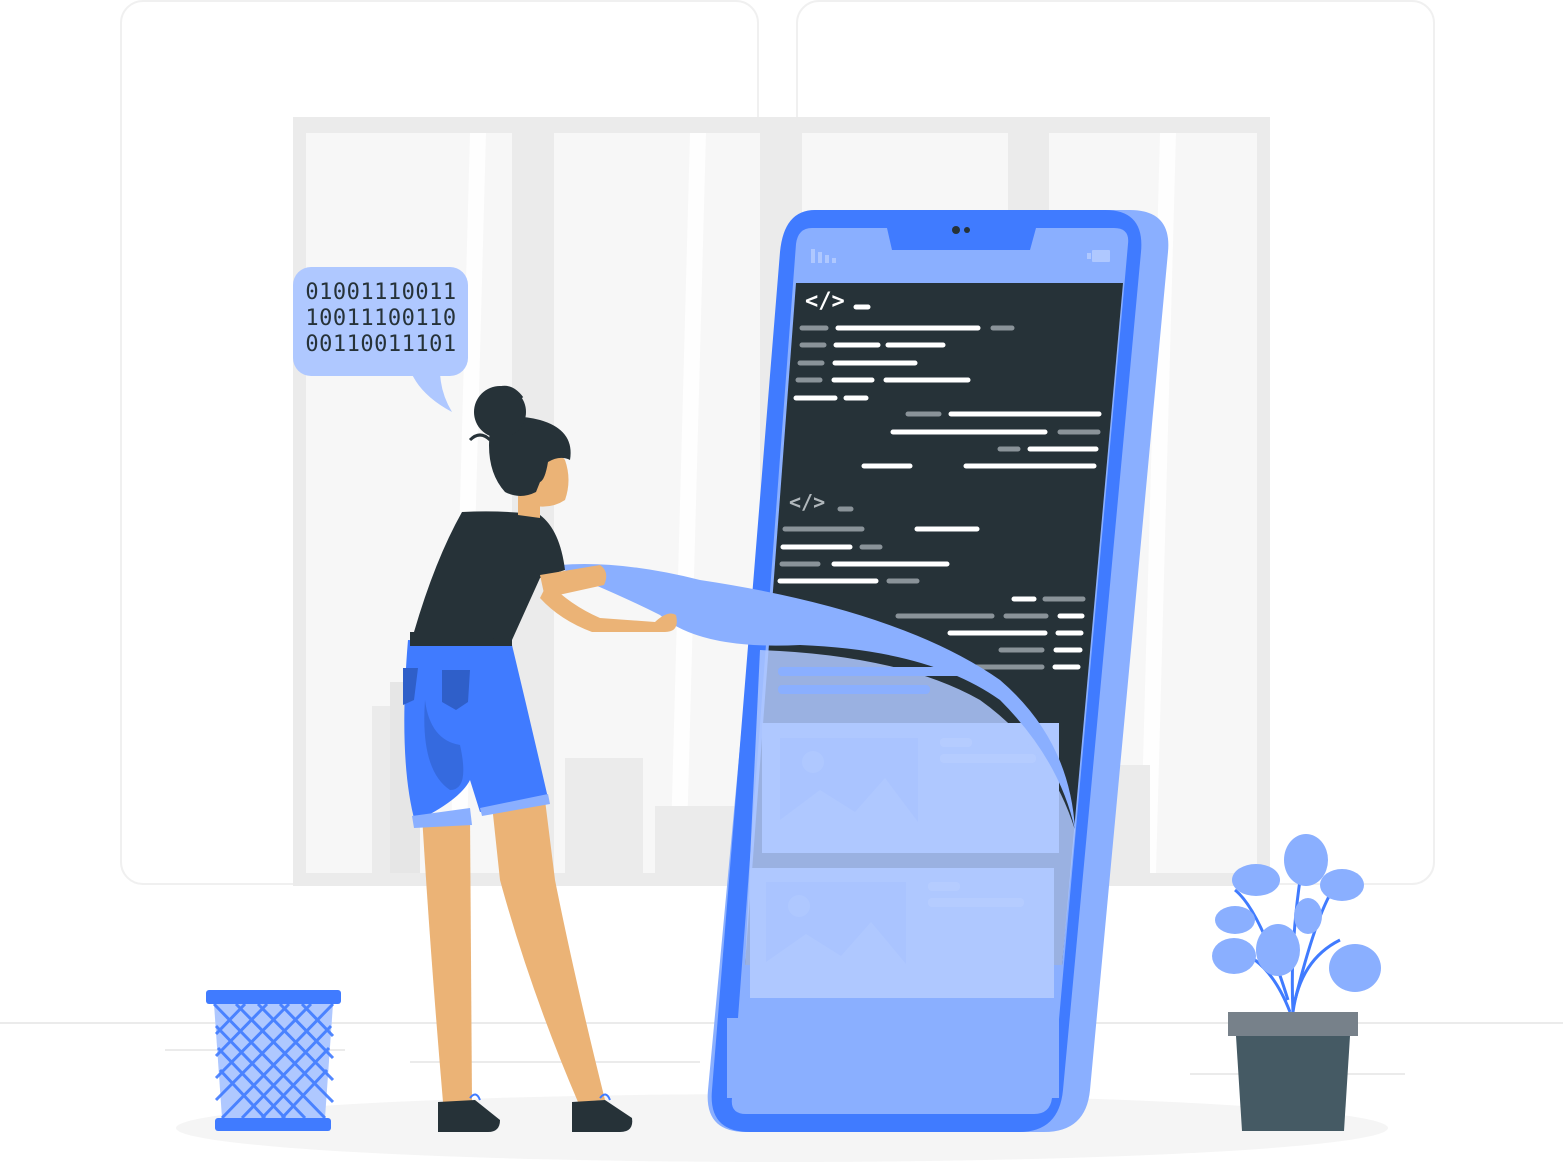 The height and width of the screenshot is (1165, 1563). I want to click on binary-line: 00110011101, so click(381, 344).